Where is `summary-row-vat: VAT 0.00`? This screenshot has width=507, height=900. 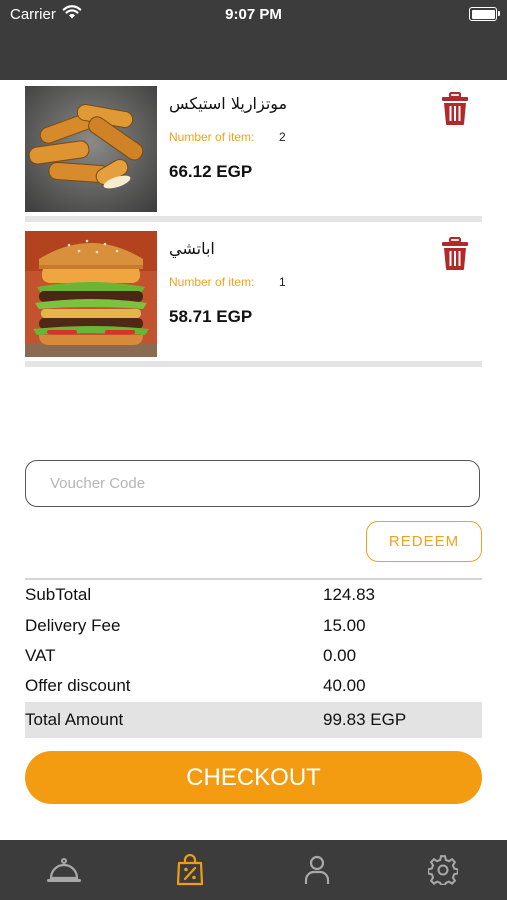
summary-row-vat: VAT 0.00 is located at coordinates (253, 656).